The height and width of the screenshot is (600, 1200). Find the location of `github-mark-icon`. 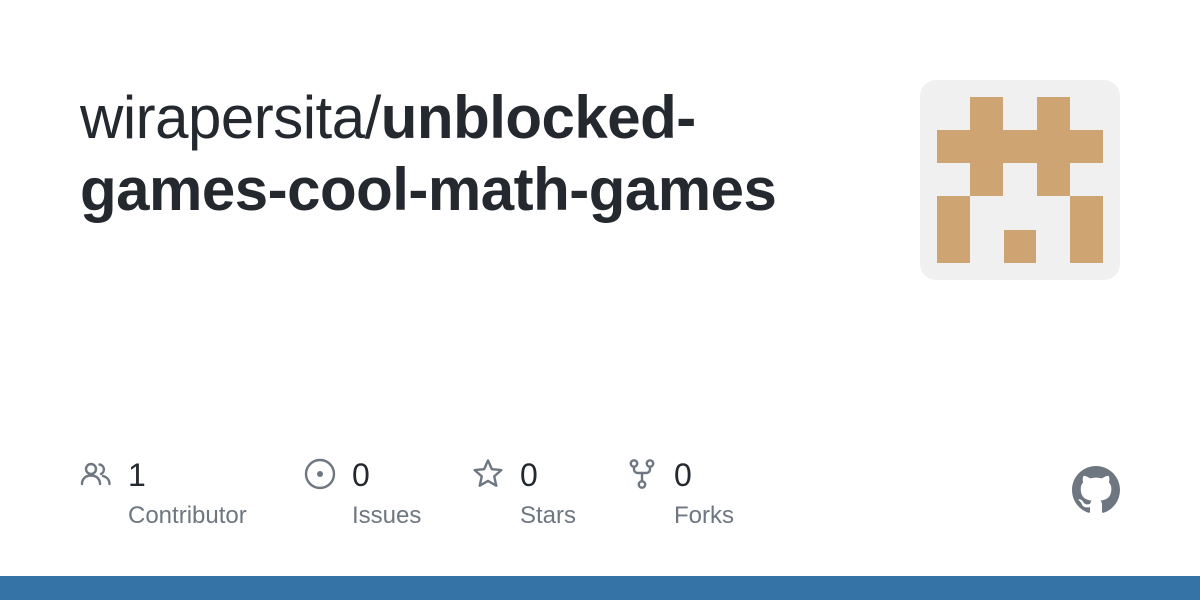

github-mark-icon is located at coordinates (1096, 489).